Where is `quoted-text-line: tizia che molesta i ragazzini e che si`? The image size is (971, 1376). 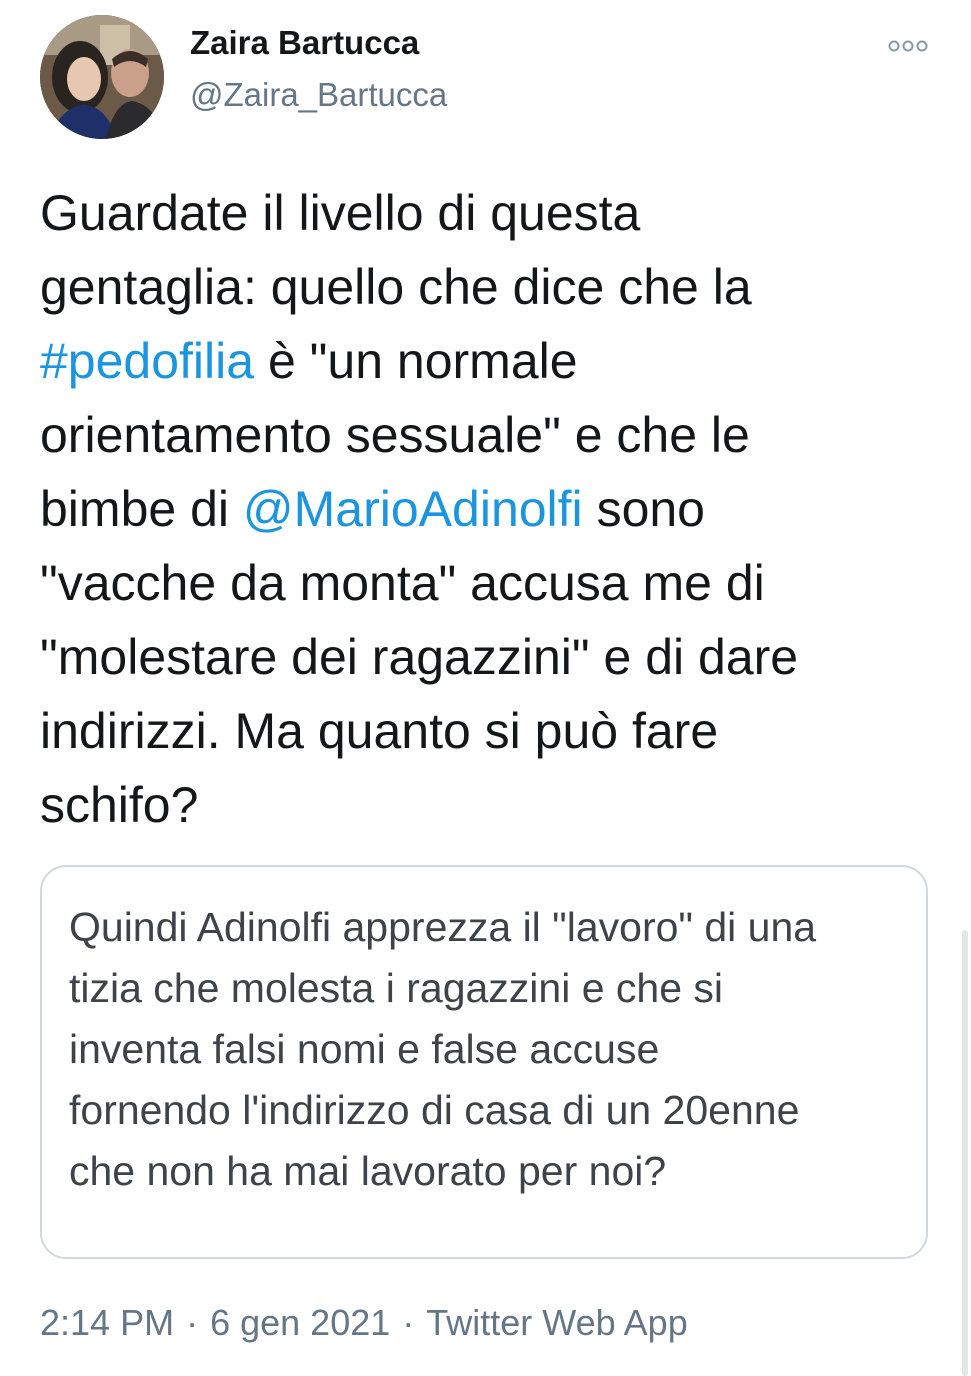 quoted-text-line: tizia che molesta i ragazzini e che si is located at coordinates (396, 988).